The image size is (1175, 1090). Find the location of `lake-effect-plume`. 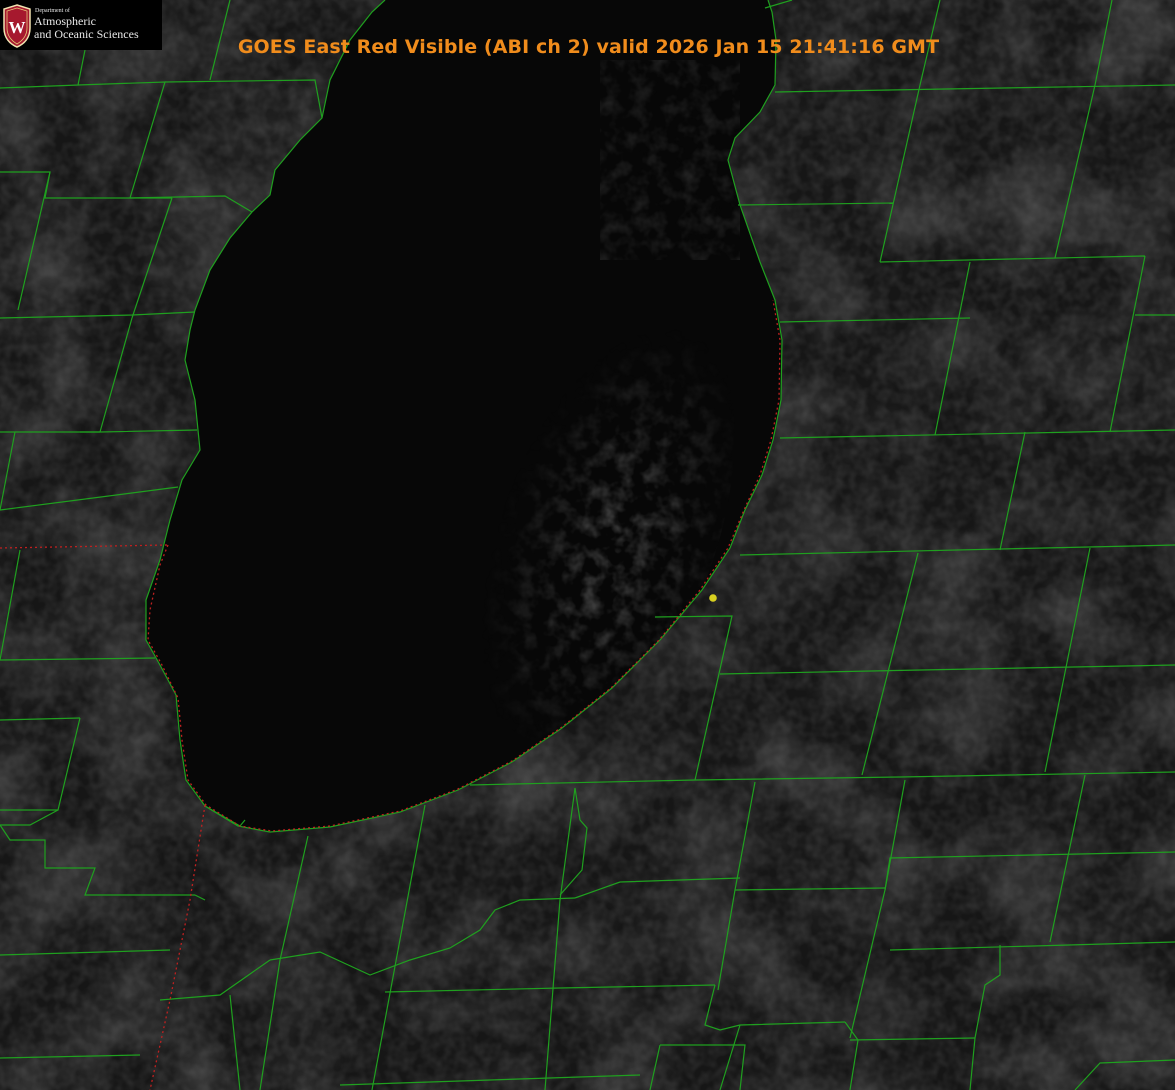

lake-effect-plume is located at coordinates (670, 160).